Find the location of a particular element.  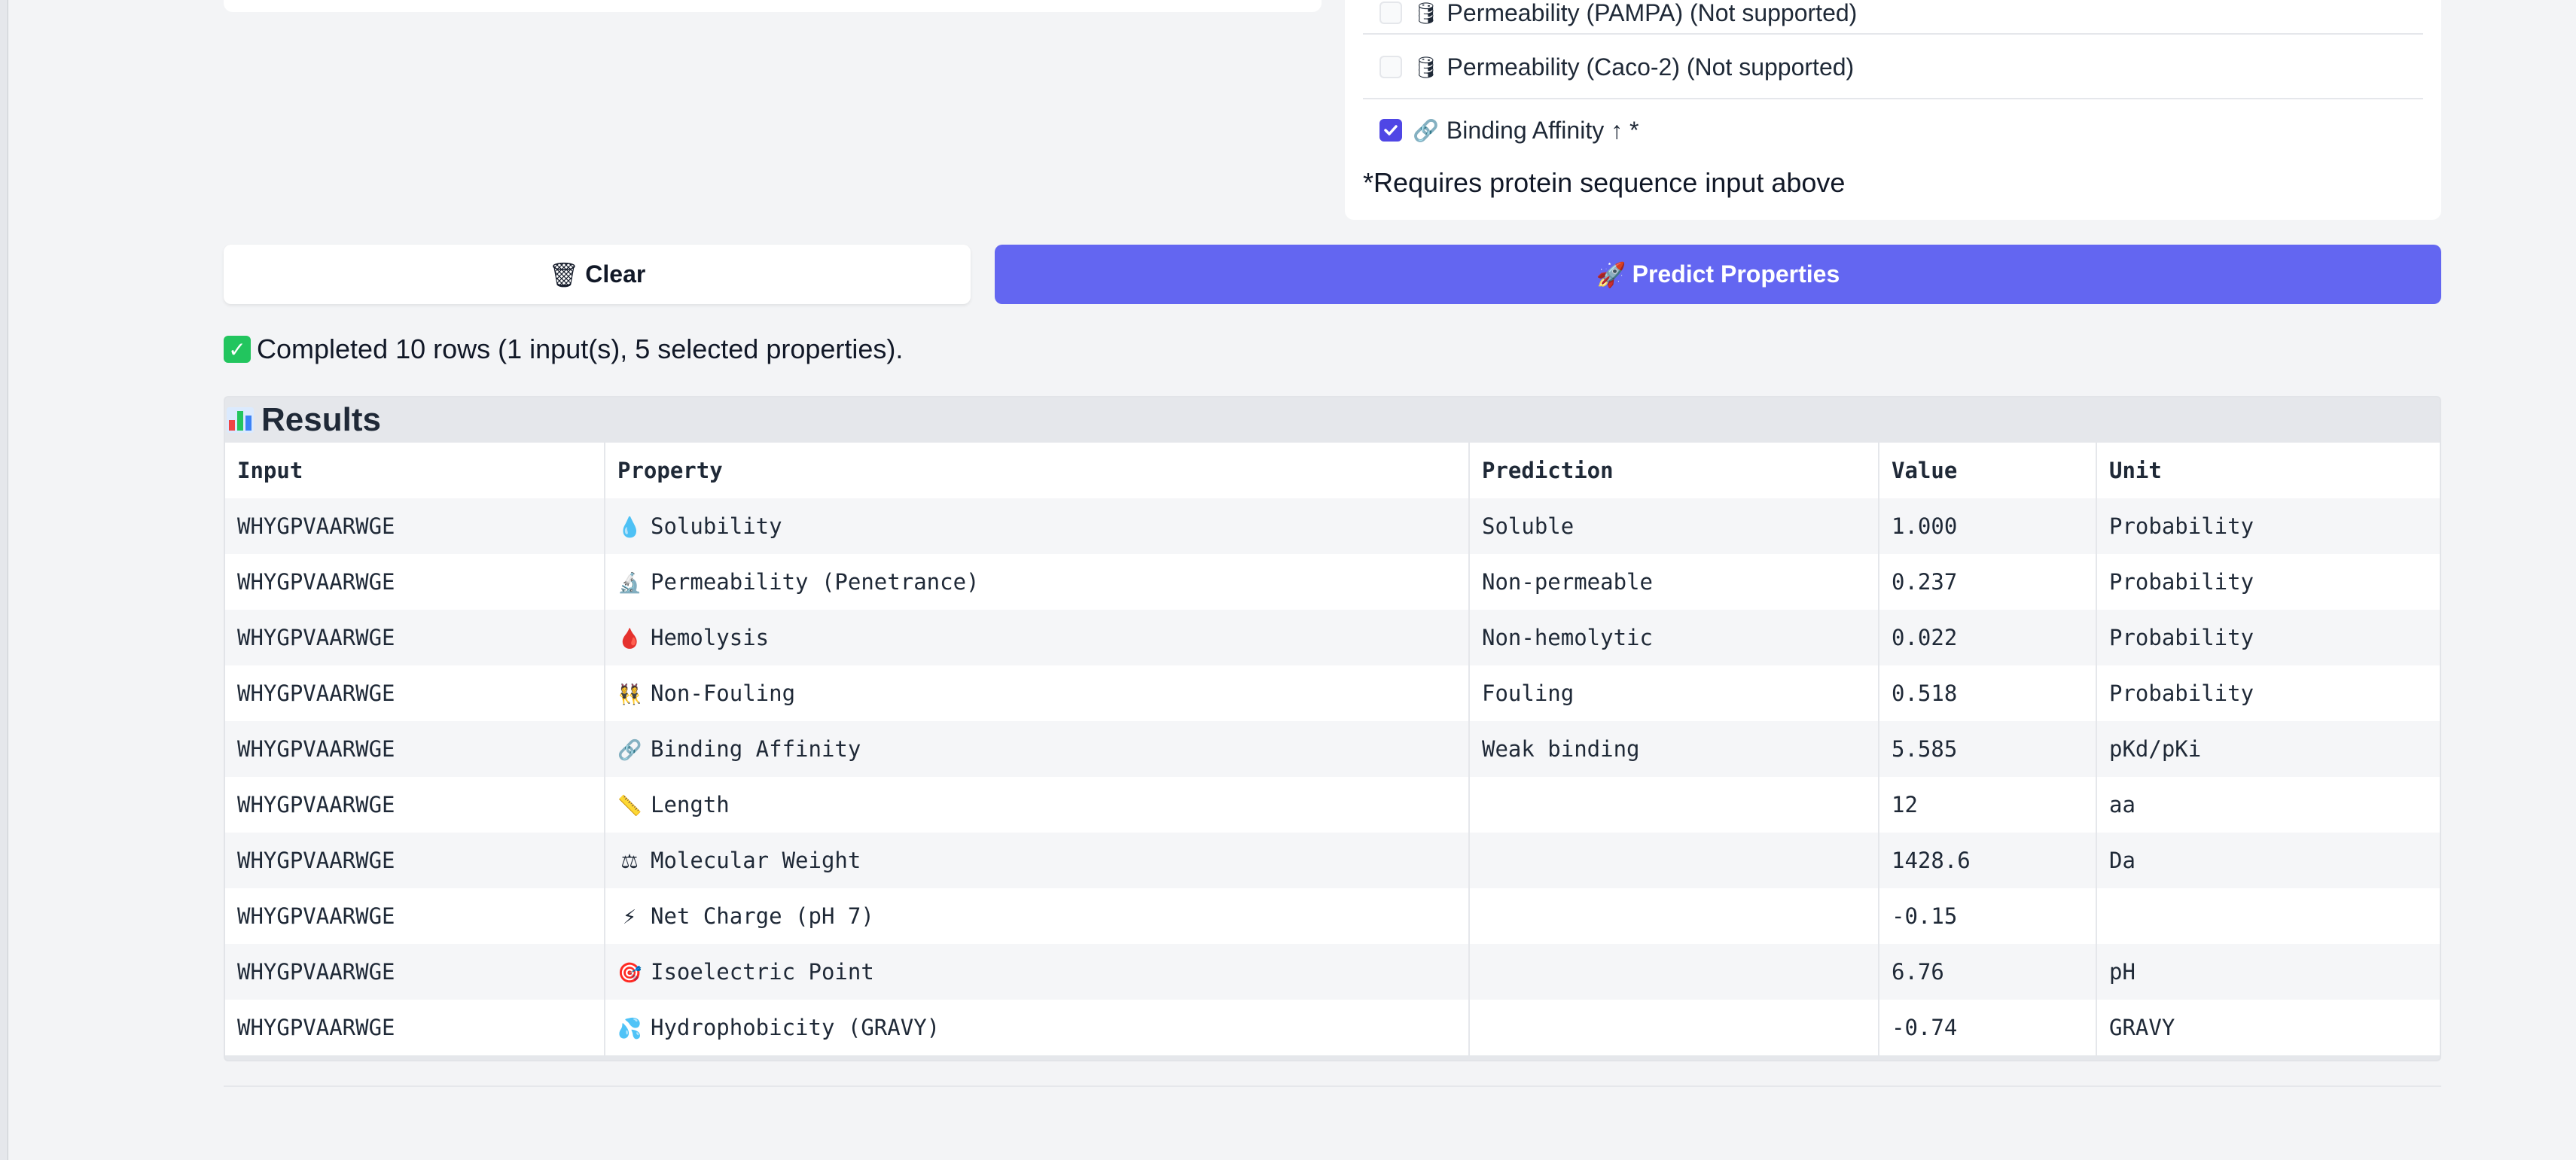

sweat-droplets-icon: 💦 is located at coordinates (629, 1029).